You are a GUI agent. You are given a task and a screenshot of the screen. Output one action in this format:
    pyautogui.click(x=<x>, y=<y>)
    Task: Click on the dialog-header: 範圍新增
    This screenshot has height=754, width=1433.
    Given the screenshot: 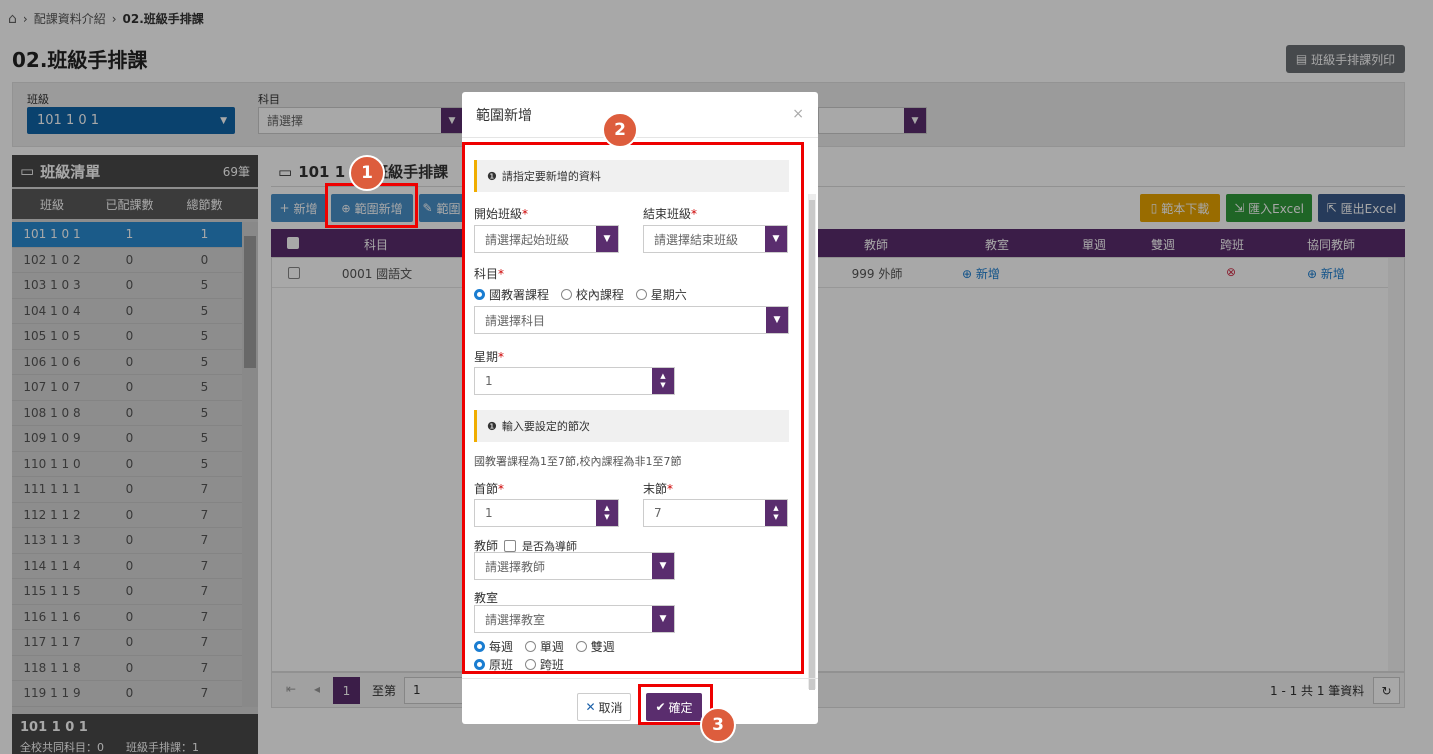 What is the action you would take?
    pyautogui.click(x=640, y=115)
    